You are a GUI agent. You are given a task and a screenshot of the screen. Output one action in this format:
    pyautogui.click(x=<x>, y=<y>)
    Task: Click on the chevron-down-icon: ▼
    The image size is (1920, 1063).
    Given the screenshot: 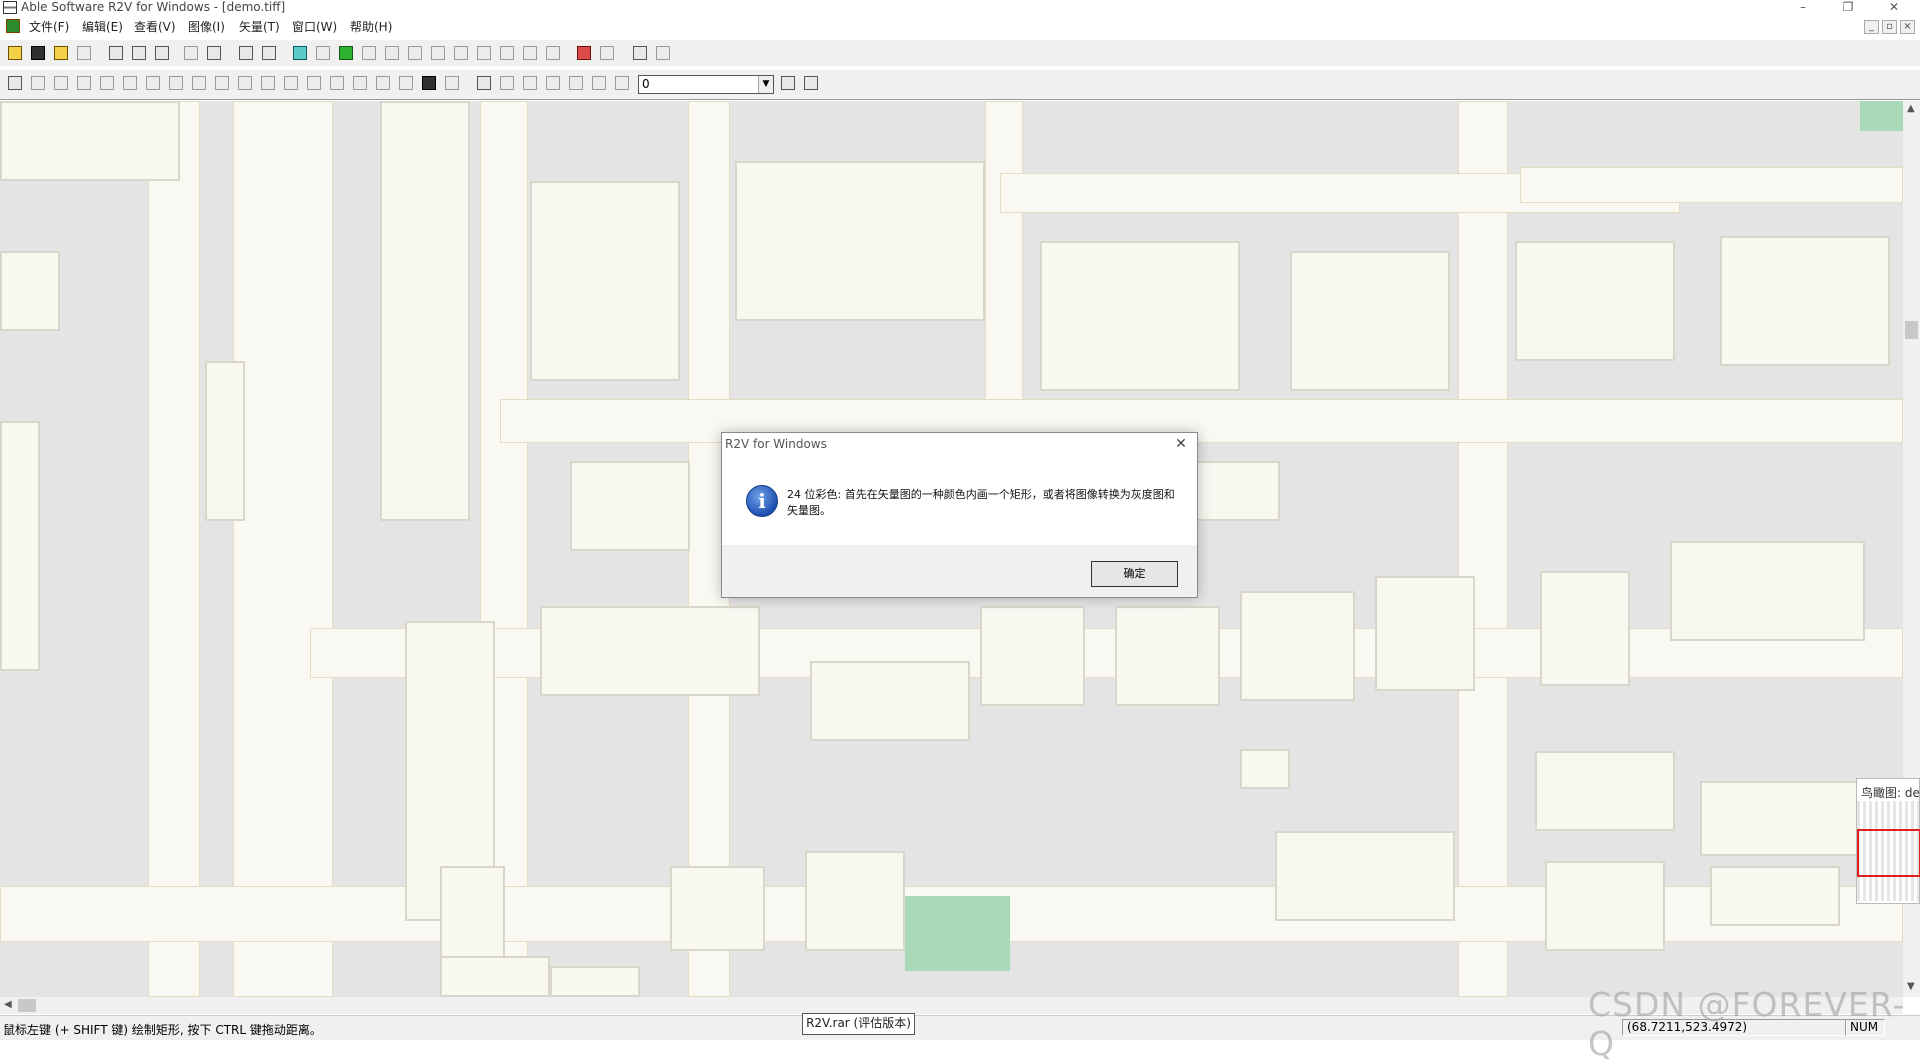 What is the action you would take?
    pyautogui.click(x=765, y=84)
    